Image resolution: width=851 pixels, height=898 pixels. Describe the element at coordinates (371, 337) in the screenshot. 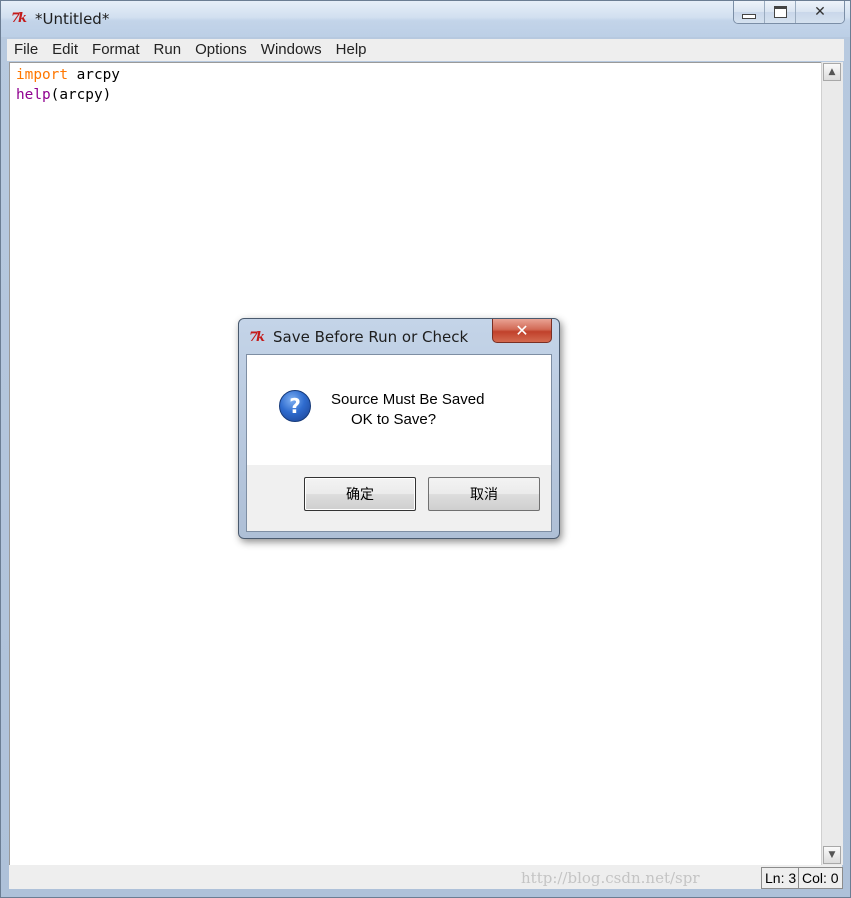

I see `dialog-title: Save Before Run or Check` at that location.